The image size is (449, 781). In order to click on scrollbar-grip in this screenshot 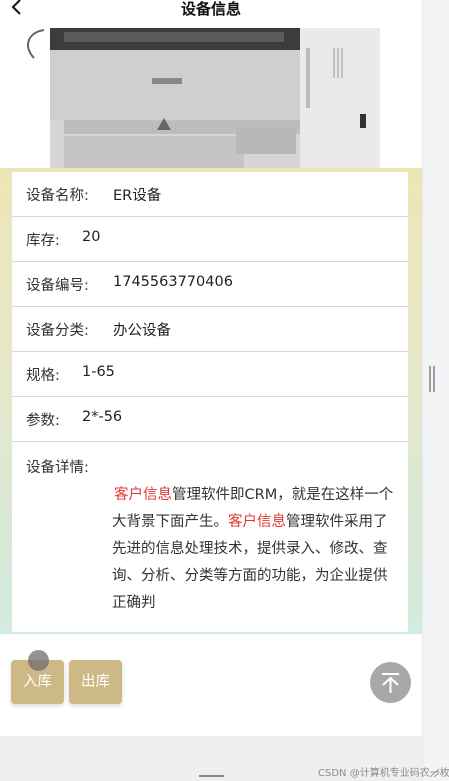, I will do `click(432, 379)`.